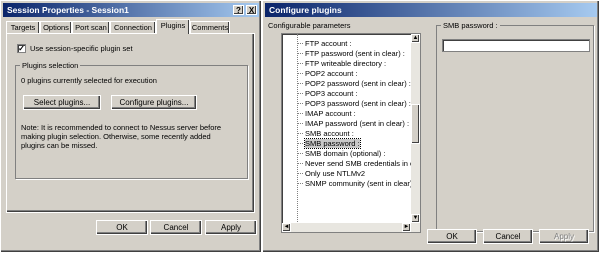 The width and height of the screenshot is (600, 253). Describe the element at coordinates (251, 10) in the screenshot. I see `close-title-button: X` at that location.